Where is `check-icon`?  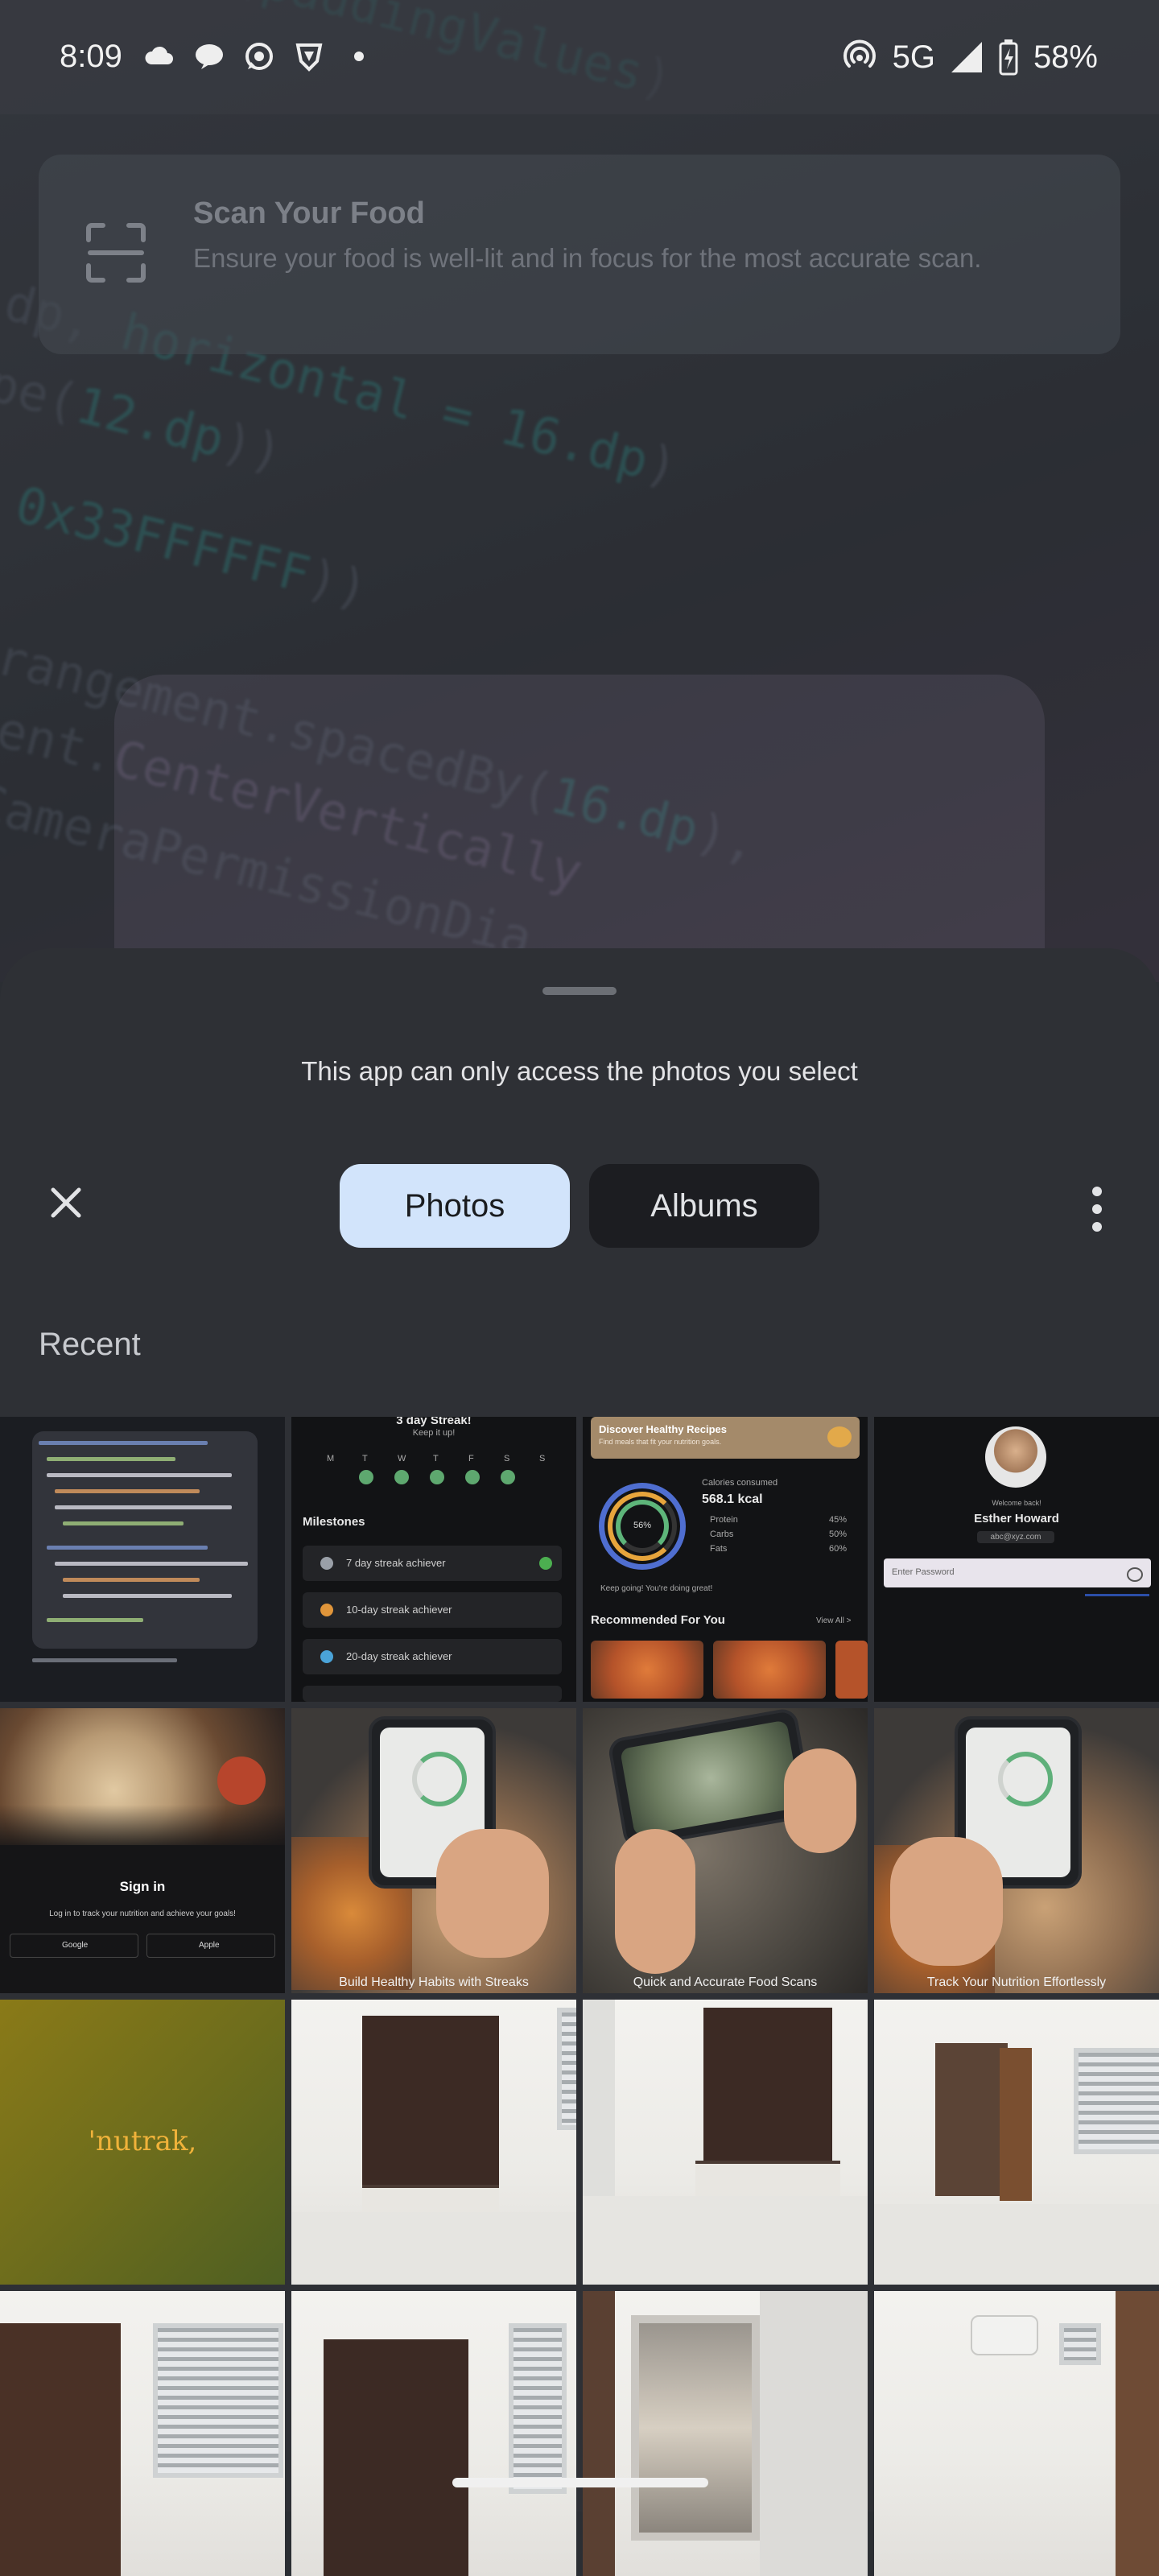 check-icon is located at coordinates (545, 1563).